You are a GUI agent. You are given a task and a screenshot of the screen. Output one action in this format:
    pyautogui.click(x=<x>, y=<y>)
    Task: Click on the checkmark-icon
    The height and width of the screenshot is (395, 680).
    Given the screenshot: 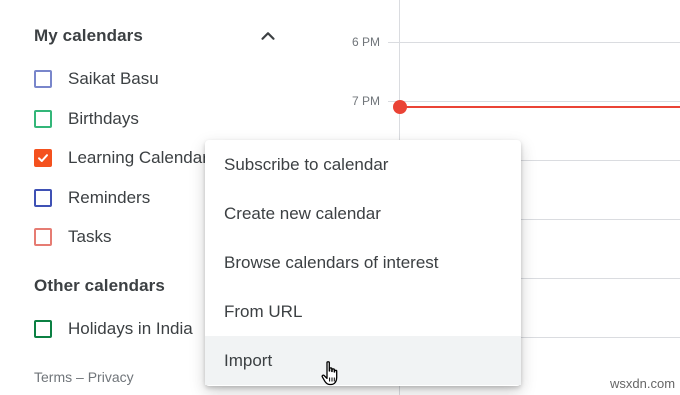 What is the action you would take?
    pyautogui.click(x=43, y=158)
    